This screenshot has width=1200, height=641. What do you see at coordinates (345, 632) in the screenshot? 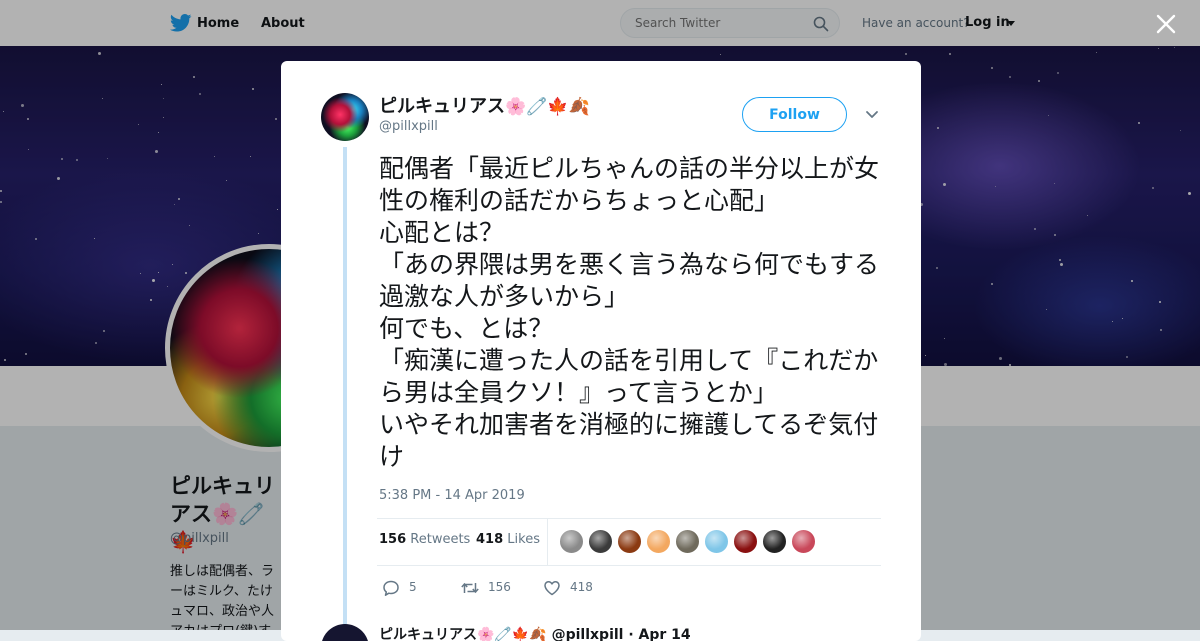
I see `next-tweet-avatar` at bounding box center [345, 632].